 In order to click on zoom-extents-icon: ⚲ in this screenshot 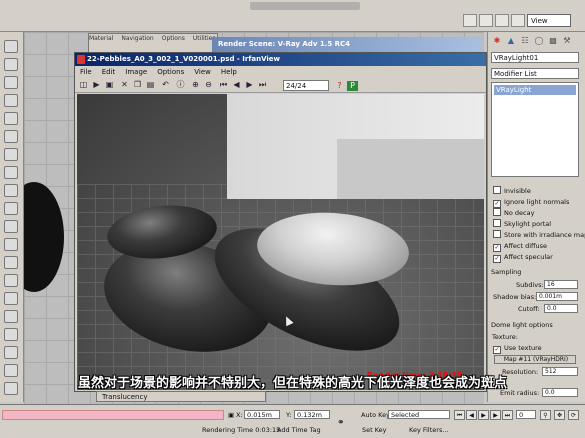, I will do `click(545, 415)`.